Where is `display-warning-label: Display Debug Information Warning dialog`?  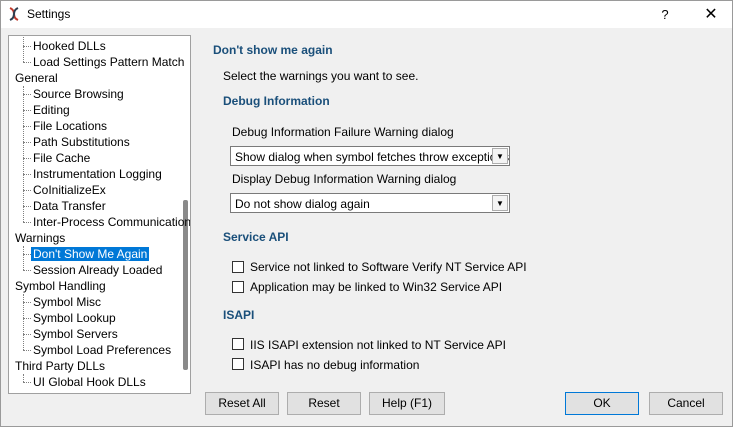
display-warning-label: Display Debug Information Warning dialog is located at coordinates (344, 179).